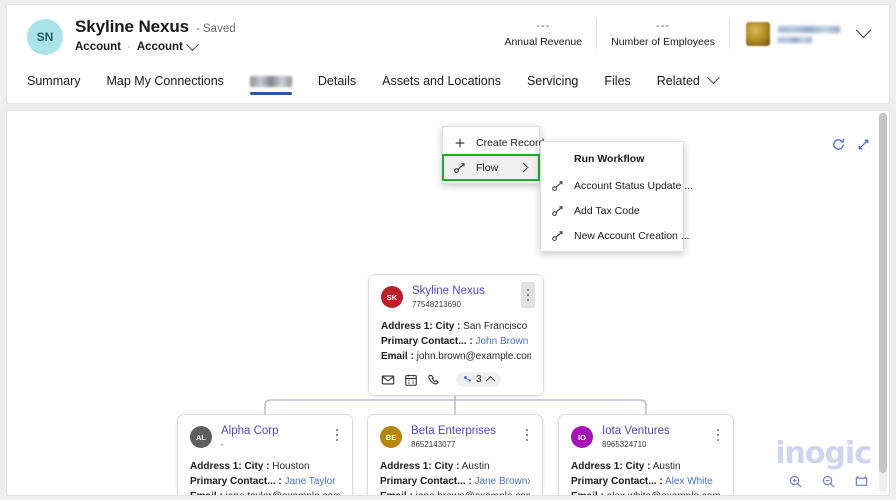 The height and width of the screenshot is (500, 896). What do you see at coordinates (523, 167) in the screenshot?
I see `chevron-right-icon` at bounding box center [523, 167].